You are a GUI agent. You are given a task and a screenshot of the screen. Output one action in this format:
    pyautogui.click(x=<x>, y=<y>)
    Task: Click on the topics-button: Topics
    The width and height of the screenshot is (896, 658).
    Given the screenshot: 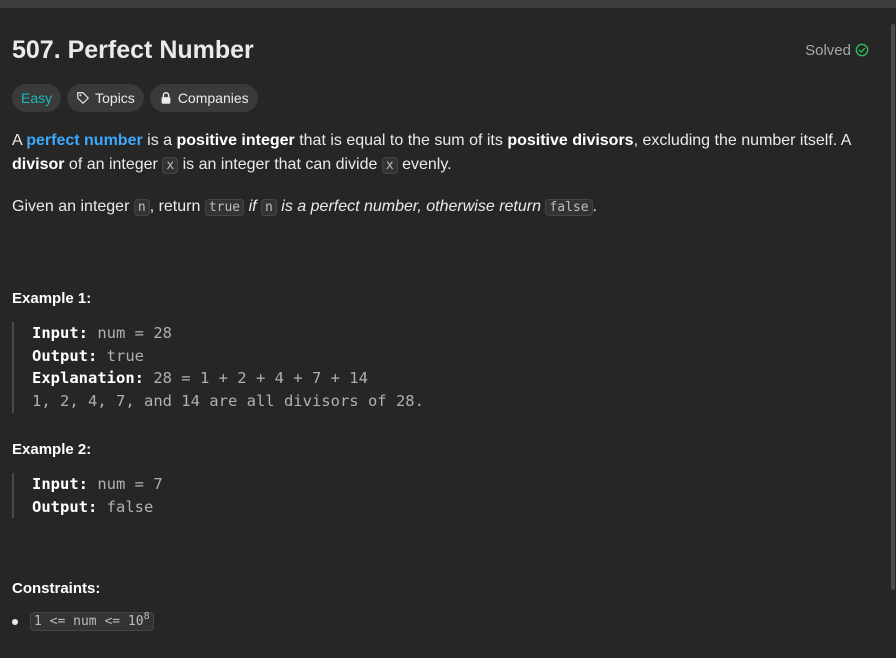 What is the action you would take?
    pyautogui.click(x=105, y=98)
    